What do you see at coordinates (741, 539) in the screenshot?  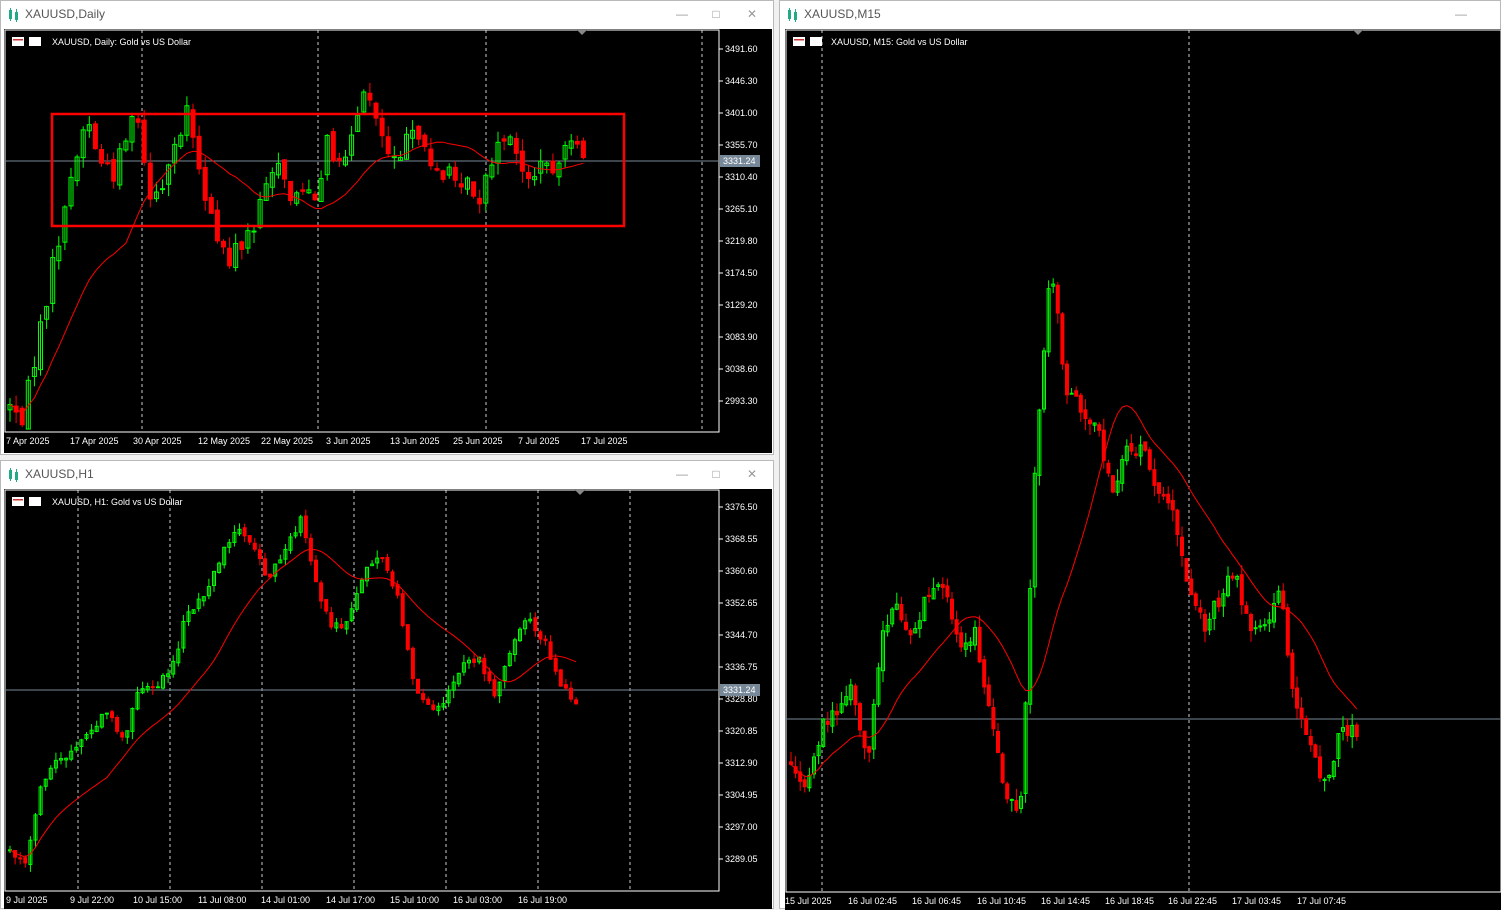 I see `y-axis-label: 3368.55` at bounding box center [741, 539].